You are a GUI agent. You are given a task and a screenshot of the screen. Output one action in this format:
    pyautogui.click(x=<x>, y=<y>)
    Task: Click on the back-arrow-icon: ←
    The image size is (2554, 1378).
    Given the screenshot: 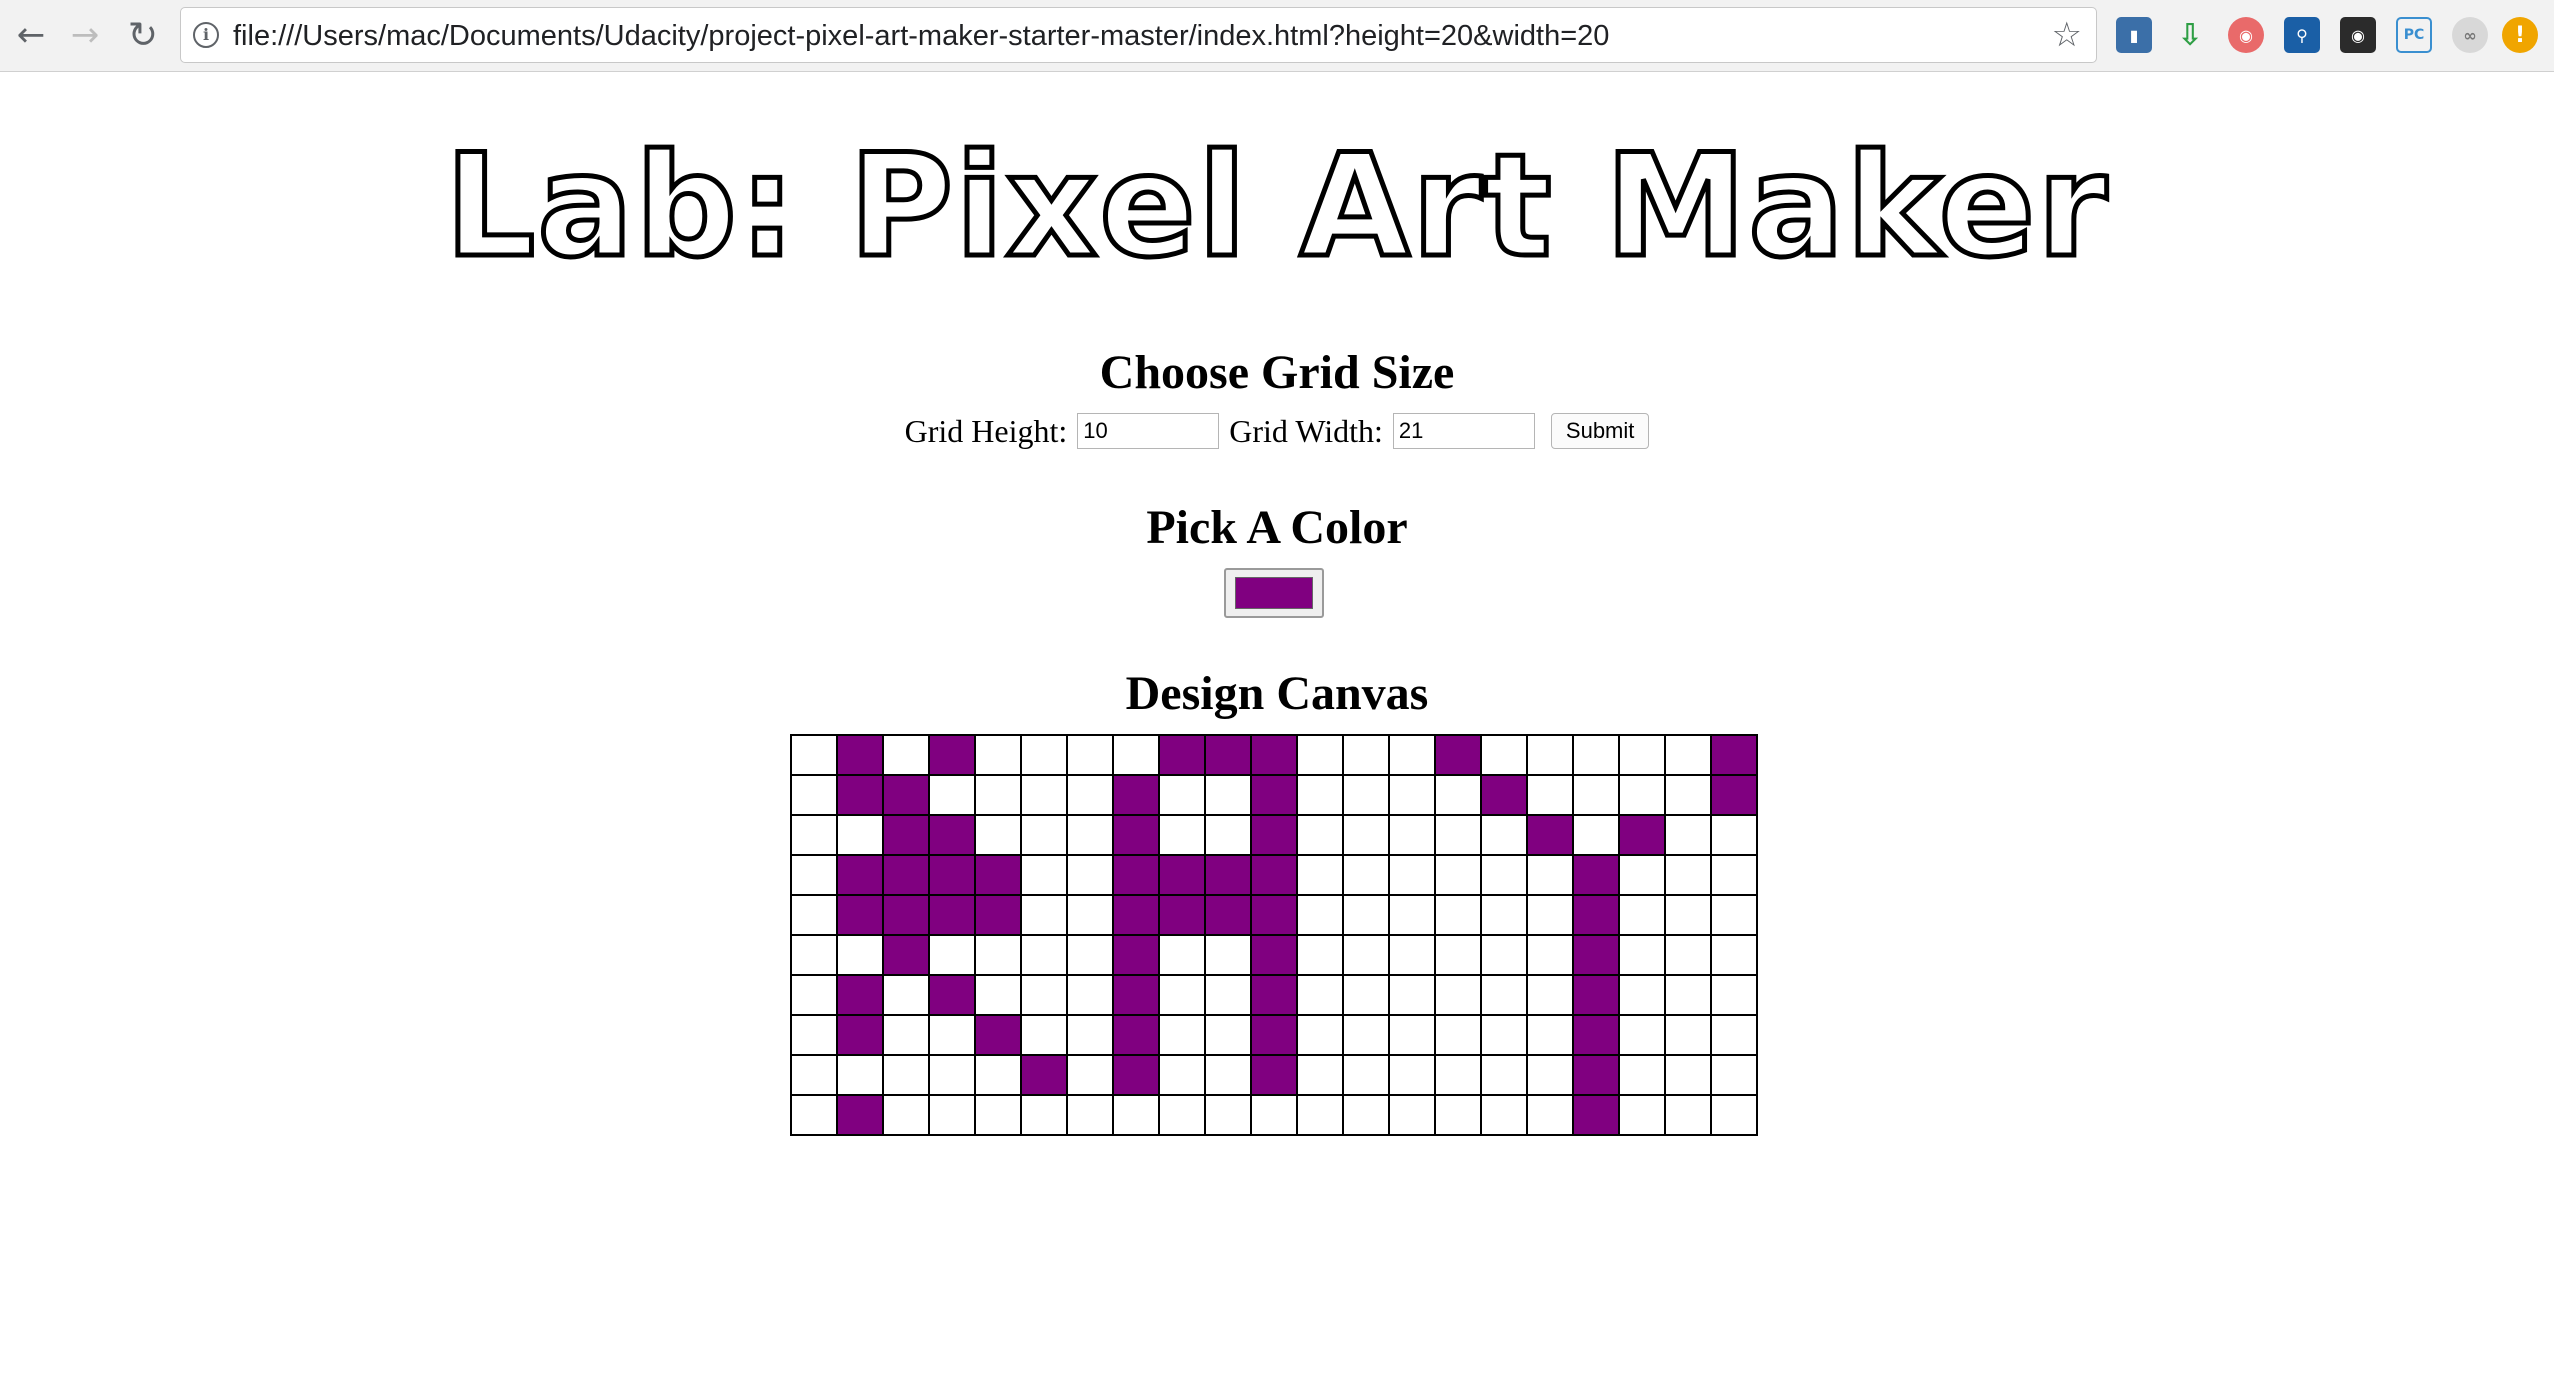 What is the action you would take?
    pyautogui.click(x=31, y=35)
    